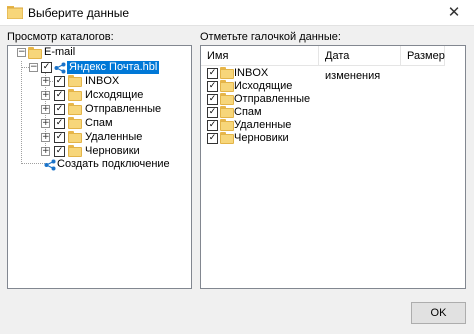  I want to click on column-header-name: Имя, so click(260, 56).